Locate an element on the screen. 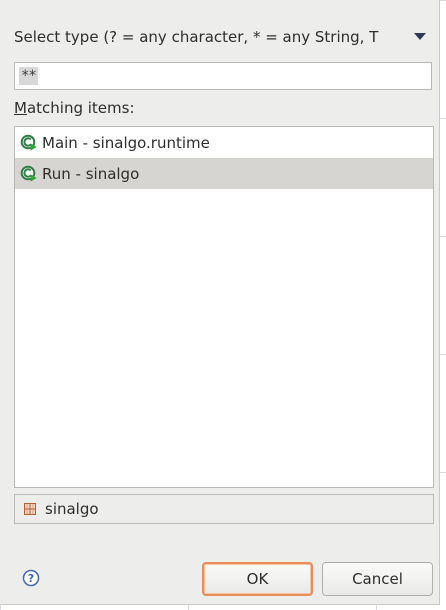  package-icon is located at coordinates (30, 509).